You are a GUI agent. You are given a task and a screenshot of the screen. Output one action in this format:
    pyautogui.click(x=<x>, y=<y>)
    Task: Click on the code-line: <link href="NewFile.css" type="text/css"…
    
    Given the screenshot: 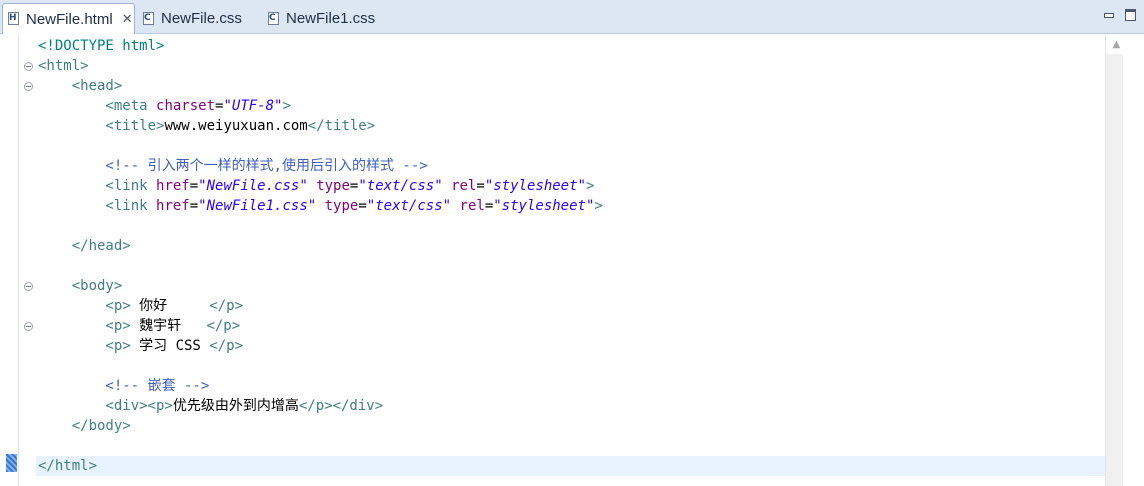 What is the action you would take?
    pyautogui.click(x=570, y=186)
    